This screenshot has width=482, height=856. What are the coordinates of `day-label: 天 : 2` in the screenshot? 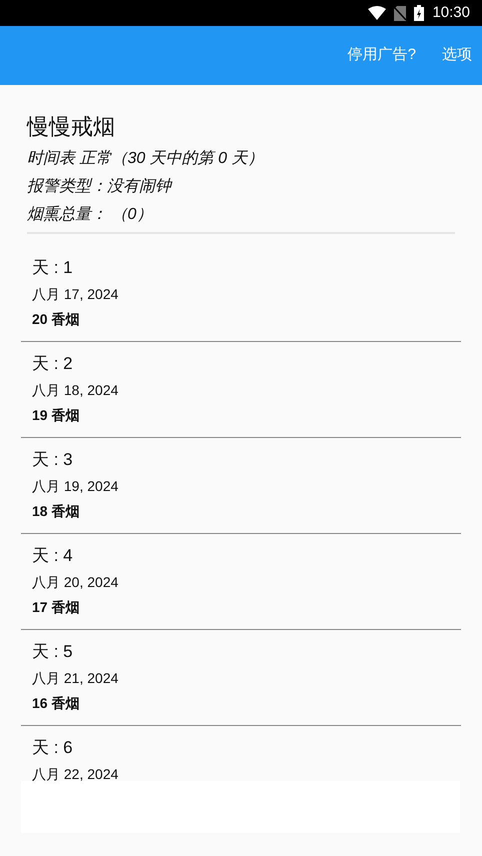 It's located at (53, 364).